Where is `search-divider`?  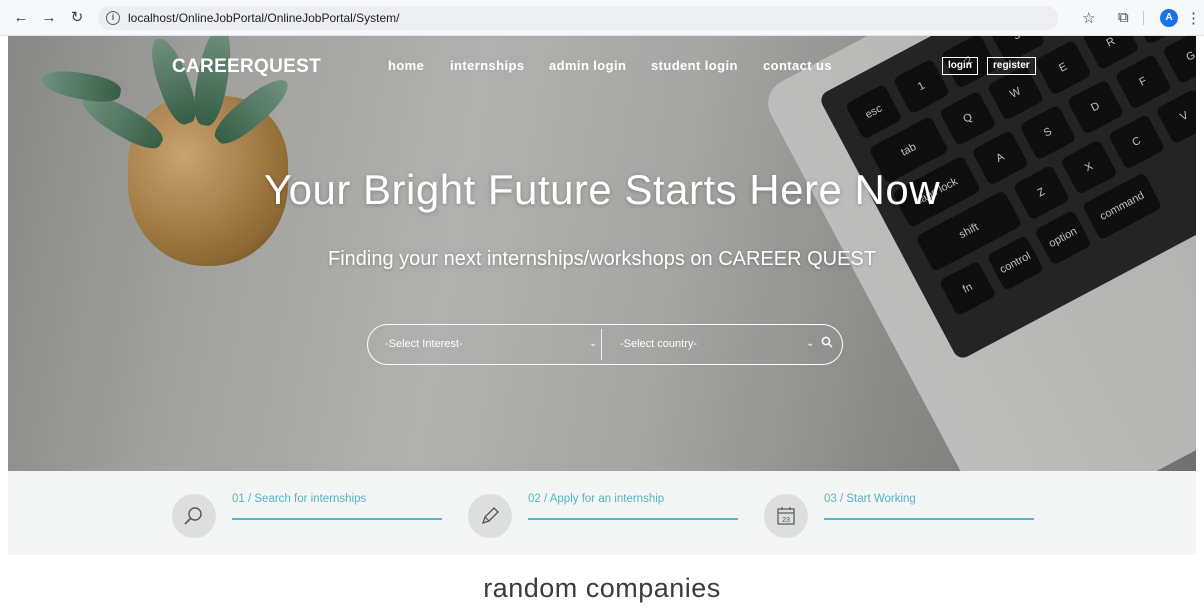 search-divider is located at coordinates (601, 344).